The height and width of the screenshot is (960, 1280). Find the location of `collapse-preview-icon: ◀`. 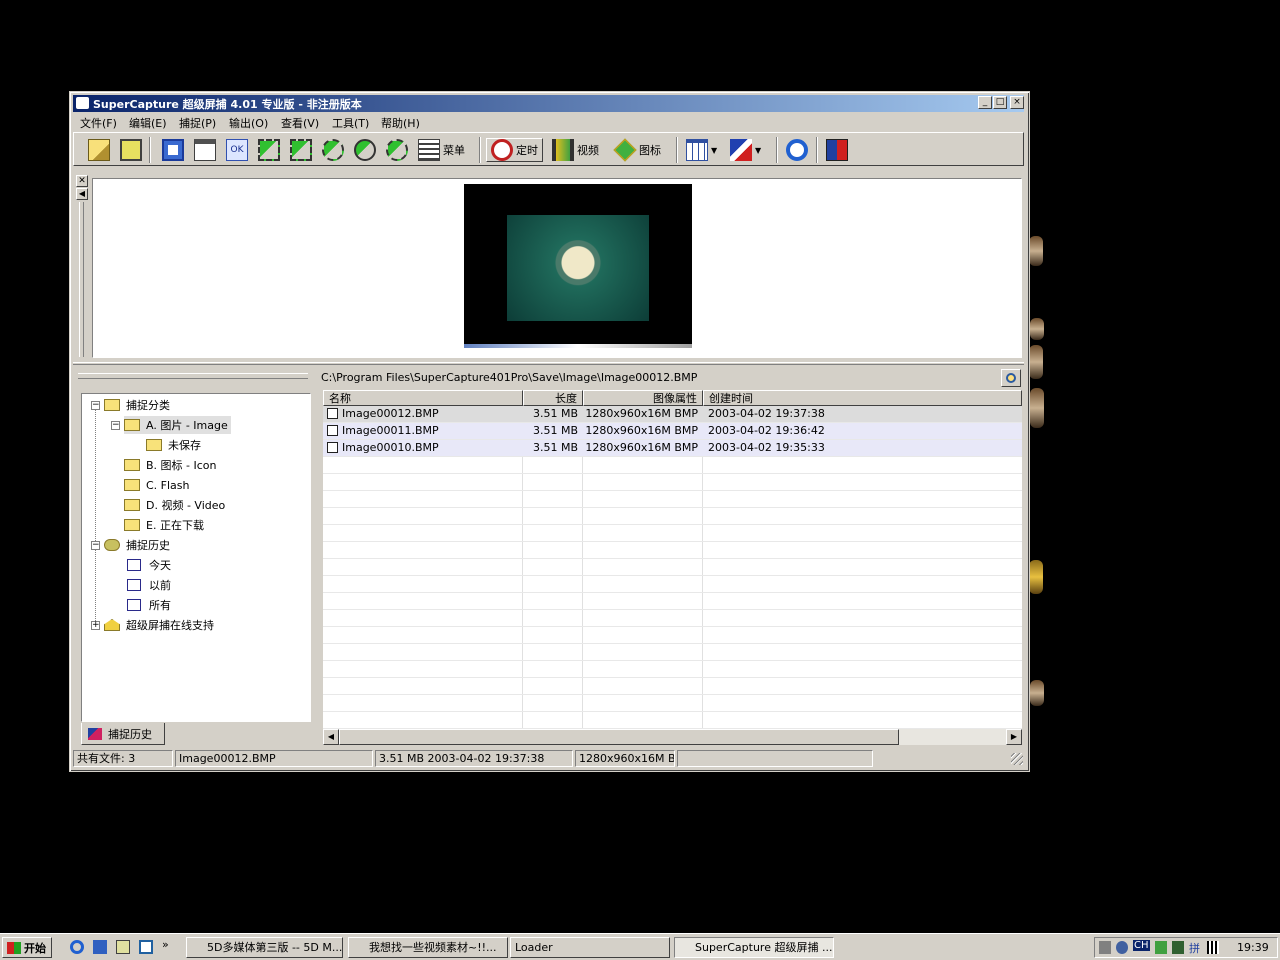

collapse-preview-icon: ◀ is located at coordinates (82, 194).